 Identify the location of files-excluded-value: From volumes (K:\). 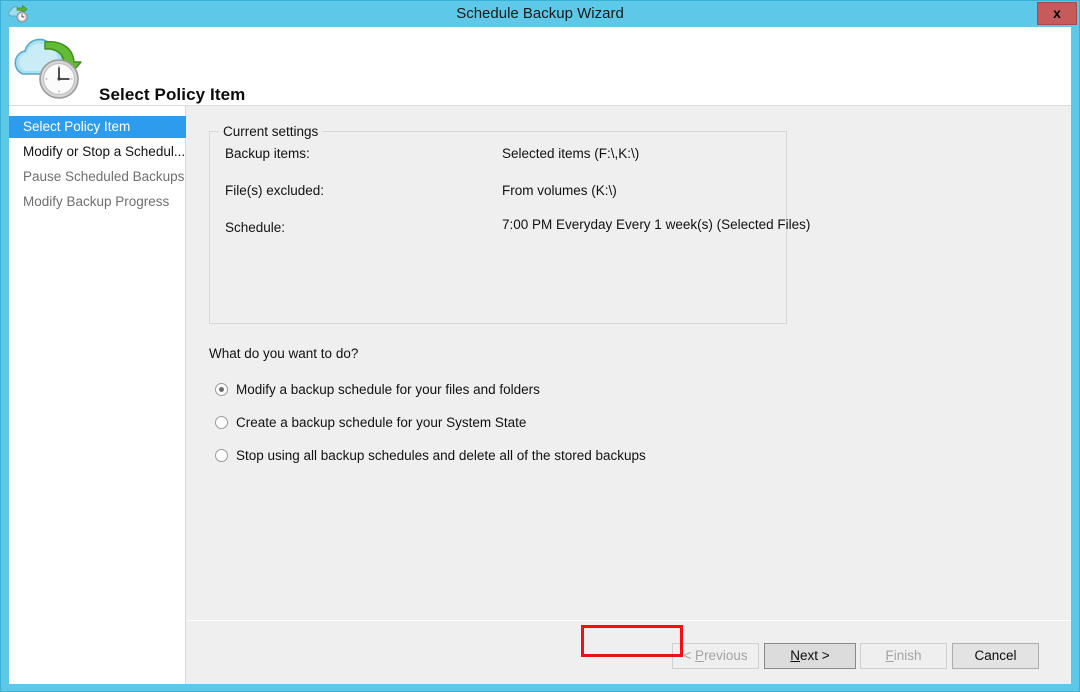
(559, 190).